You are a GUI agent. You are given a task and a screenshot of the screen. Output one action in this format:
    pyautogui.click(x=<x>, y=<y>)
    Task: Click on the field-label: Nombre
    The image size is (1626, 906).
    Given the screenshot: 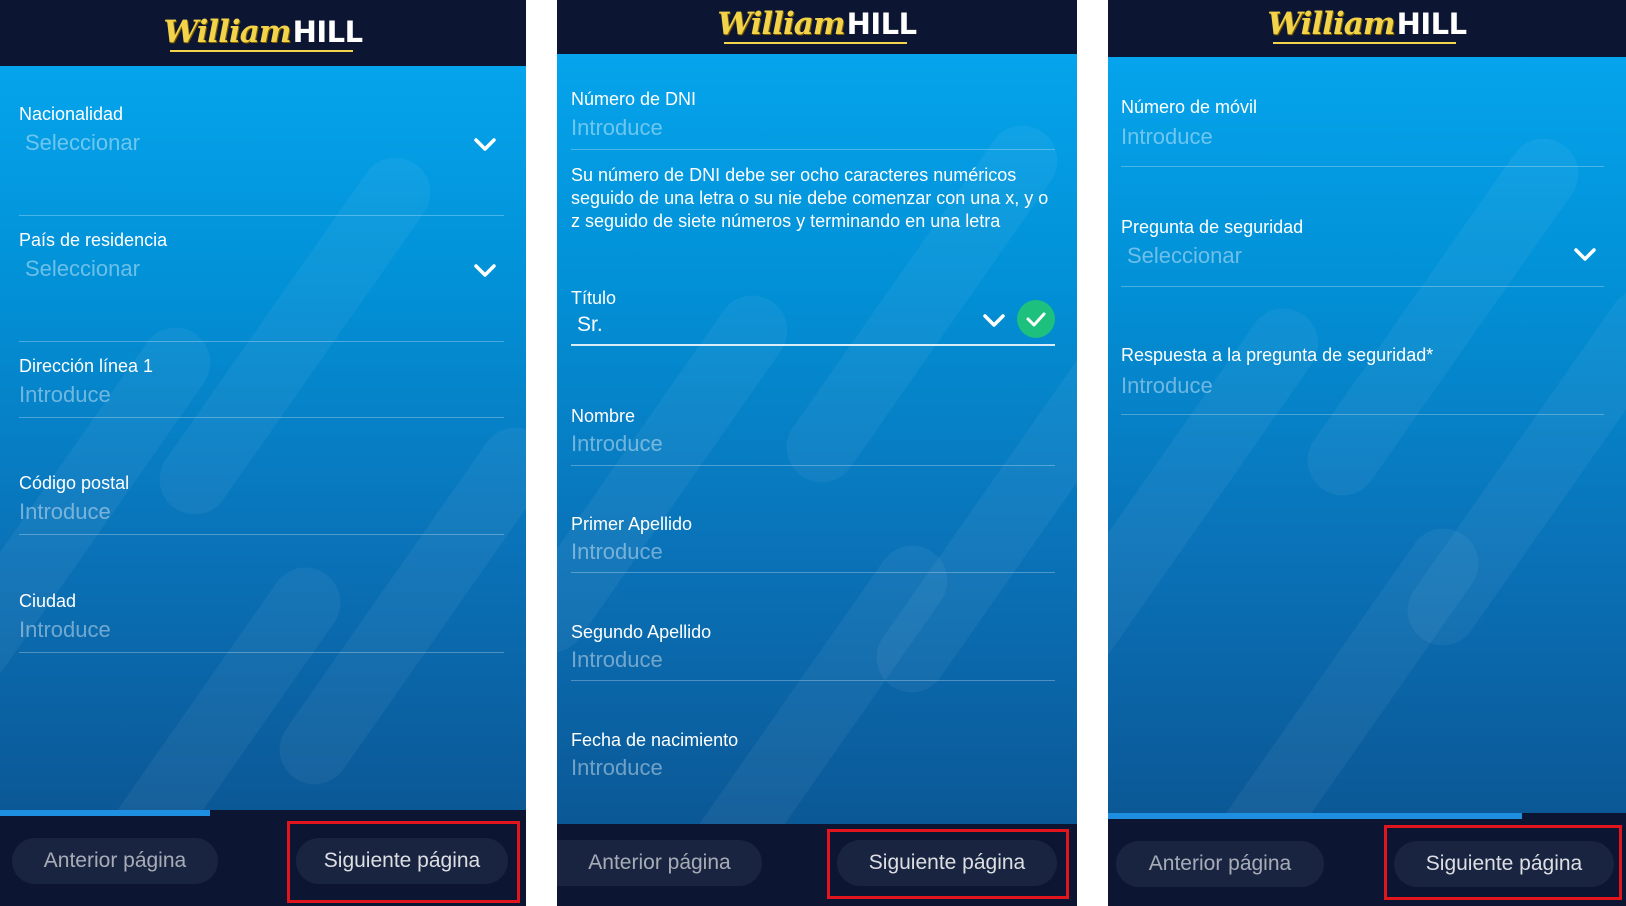 What is the action you would take?
    pyautogui.click(x=603, y=416)
    